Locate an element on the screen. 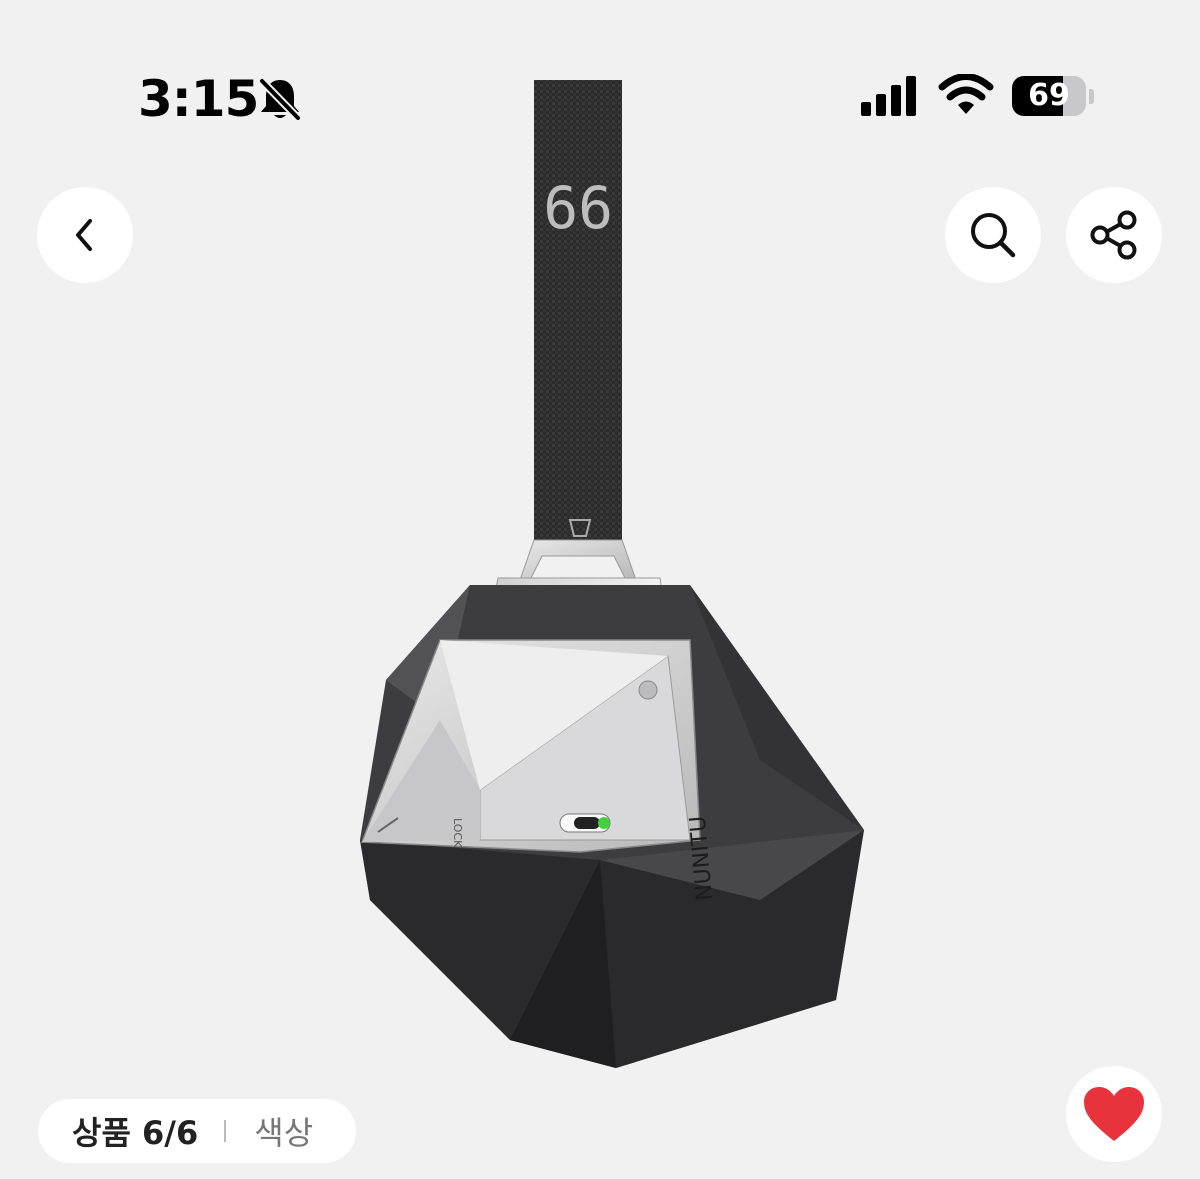 The width and height of the screenshot is (1200, 1179). battery-icon: 69 is located at coordinates (1053, 97).